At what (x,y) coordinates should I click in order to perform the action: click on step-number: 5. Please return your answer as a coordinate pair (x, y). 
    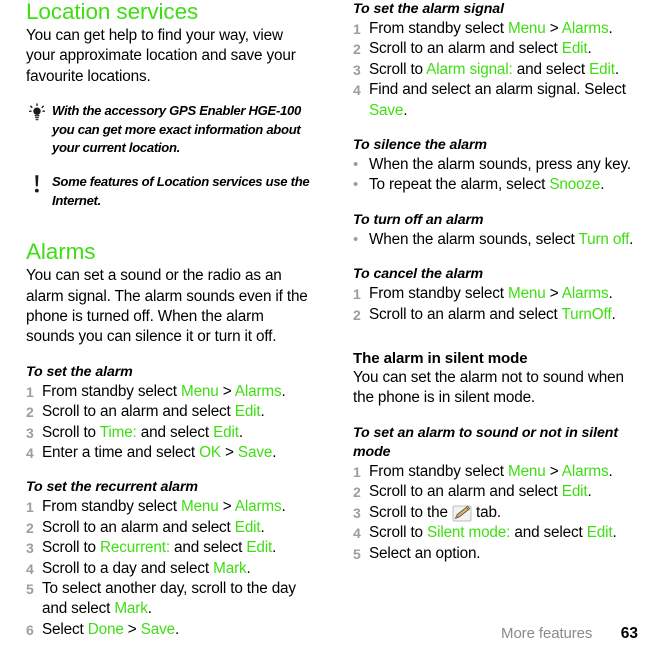
    Looking at the image, I should click on (30, 589).